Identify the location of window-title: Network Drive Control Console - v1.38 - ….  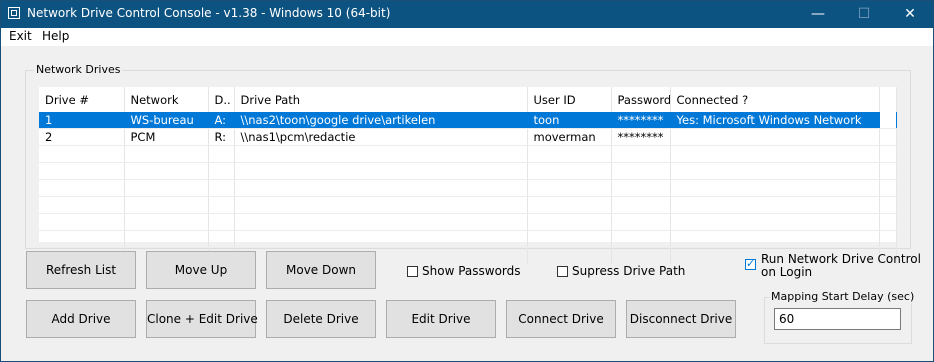
(209, 13).